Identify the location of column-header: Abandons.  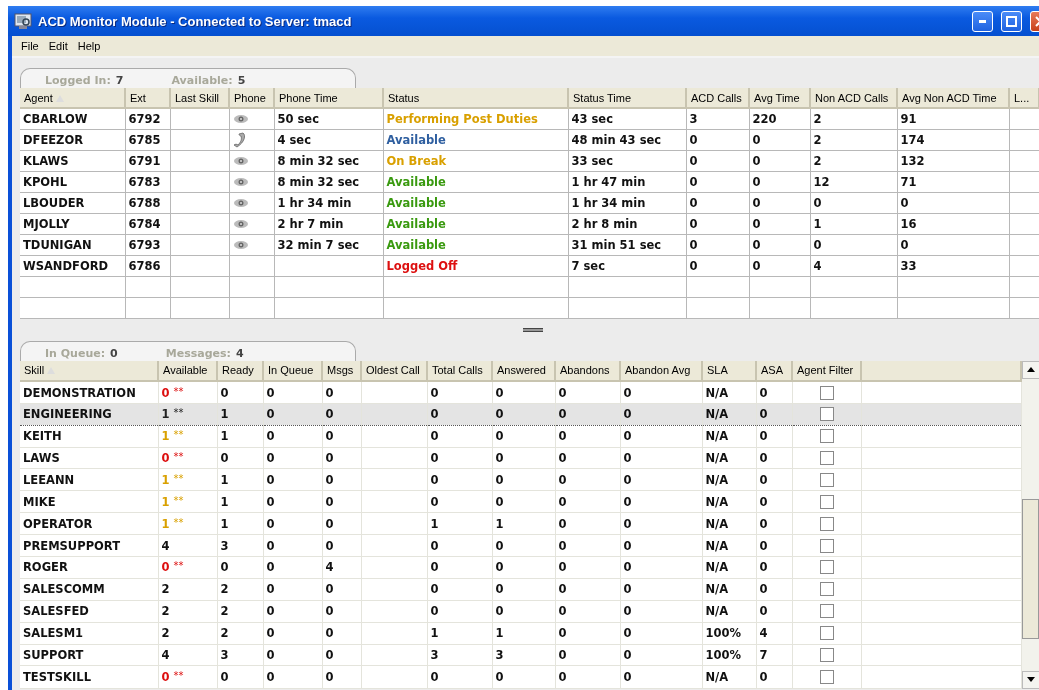
(587, 371).